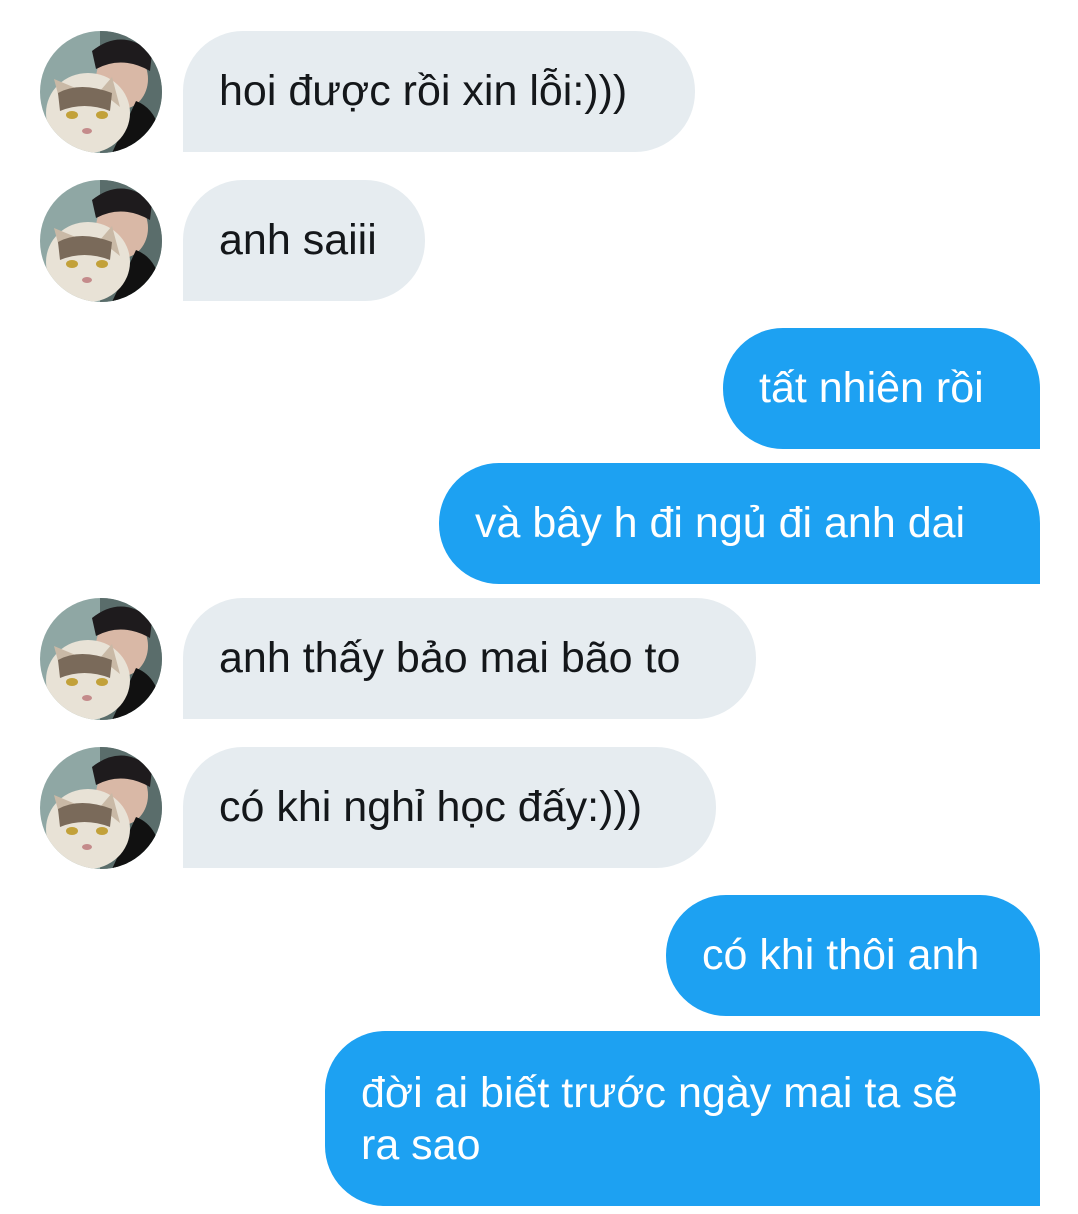 This screenshot has height=1214, width=1078. Describe the element at coordinates (423, 91) in the screenshot. I see `message-text: hoi được rồi xin lỗi:)))` at that location.